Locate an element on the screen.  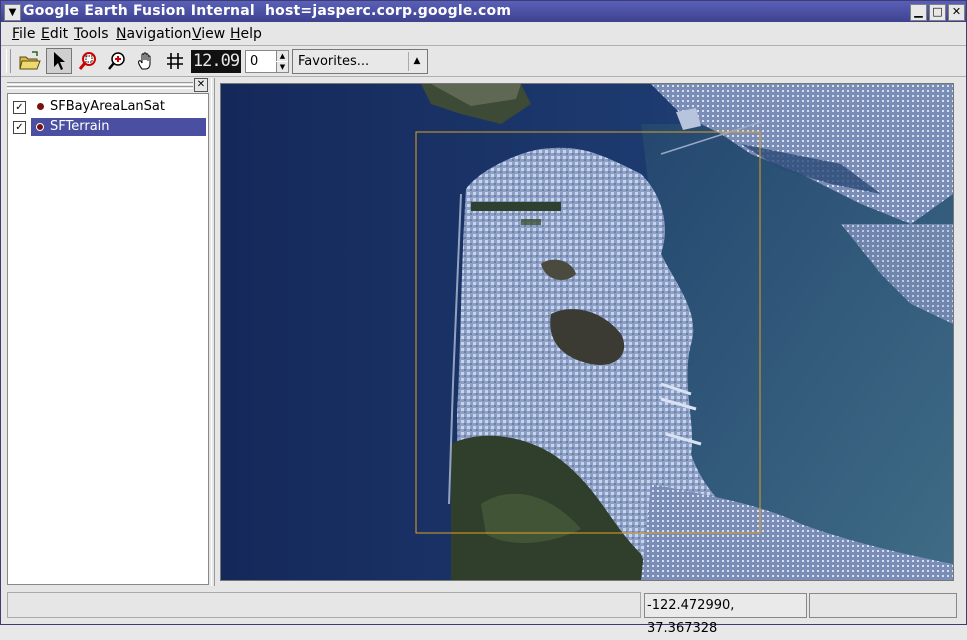
spin-up-icon: ▲ is located at coordinates (282, 56).